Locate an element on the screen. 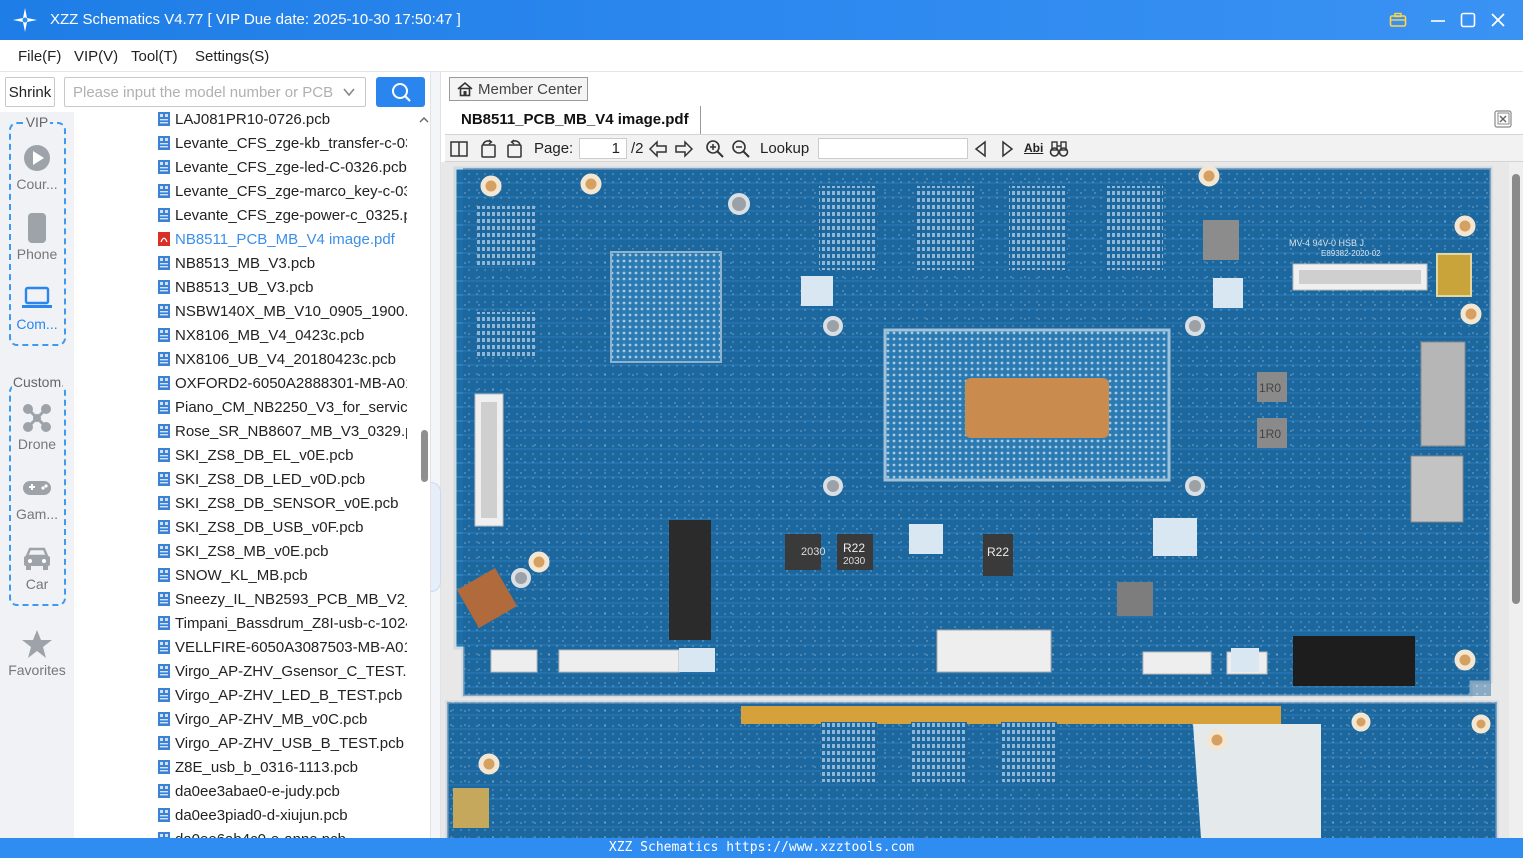 The width and height of the screenshot is (1523, 858). file-list-item: da0ee6ab4c0-e-anne.pcb is located at coordinates (282, 832).